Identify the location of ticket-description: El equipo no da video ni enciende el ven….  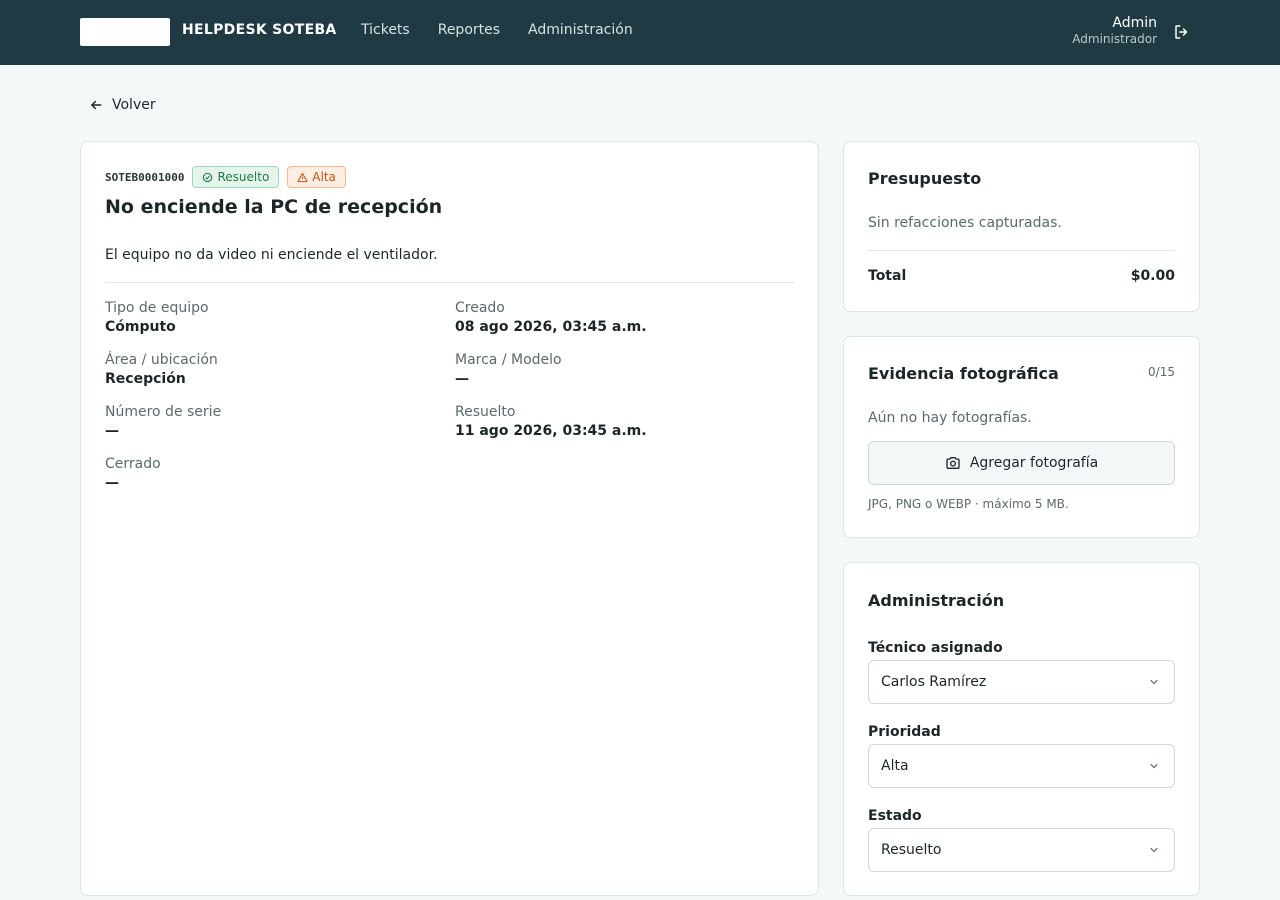
(271, 255).